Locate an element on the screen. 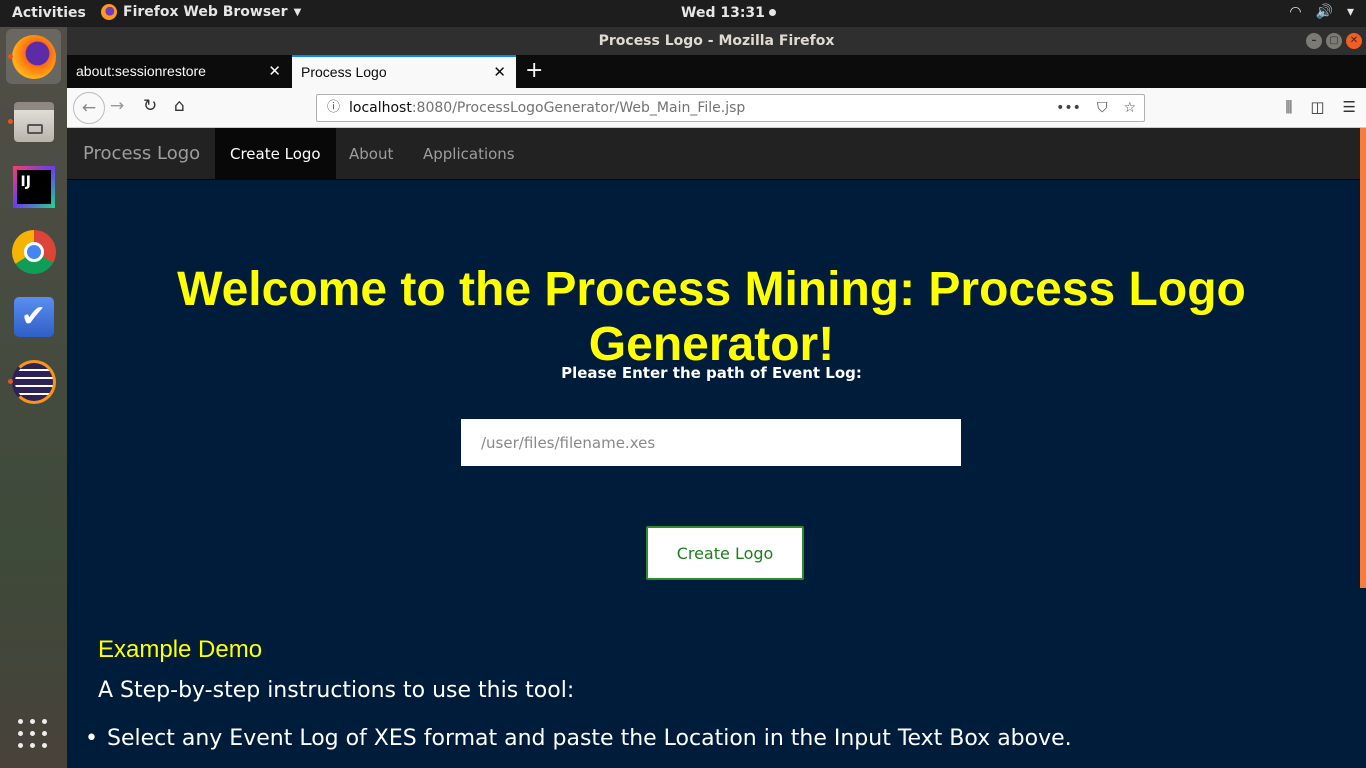 This screenshot has width=1366, height=768. system-tray: ◠ 🔊 ▾ is located at coordinates (1321, 12).